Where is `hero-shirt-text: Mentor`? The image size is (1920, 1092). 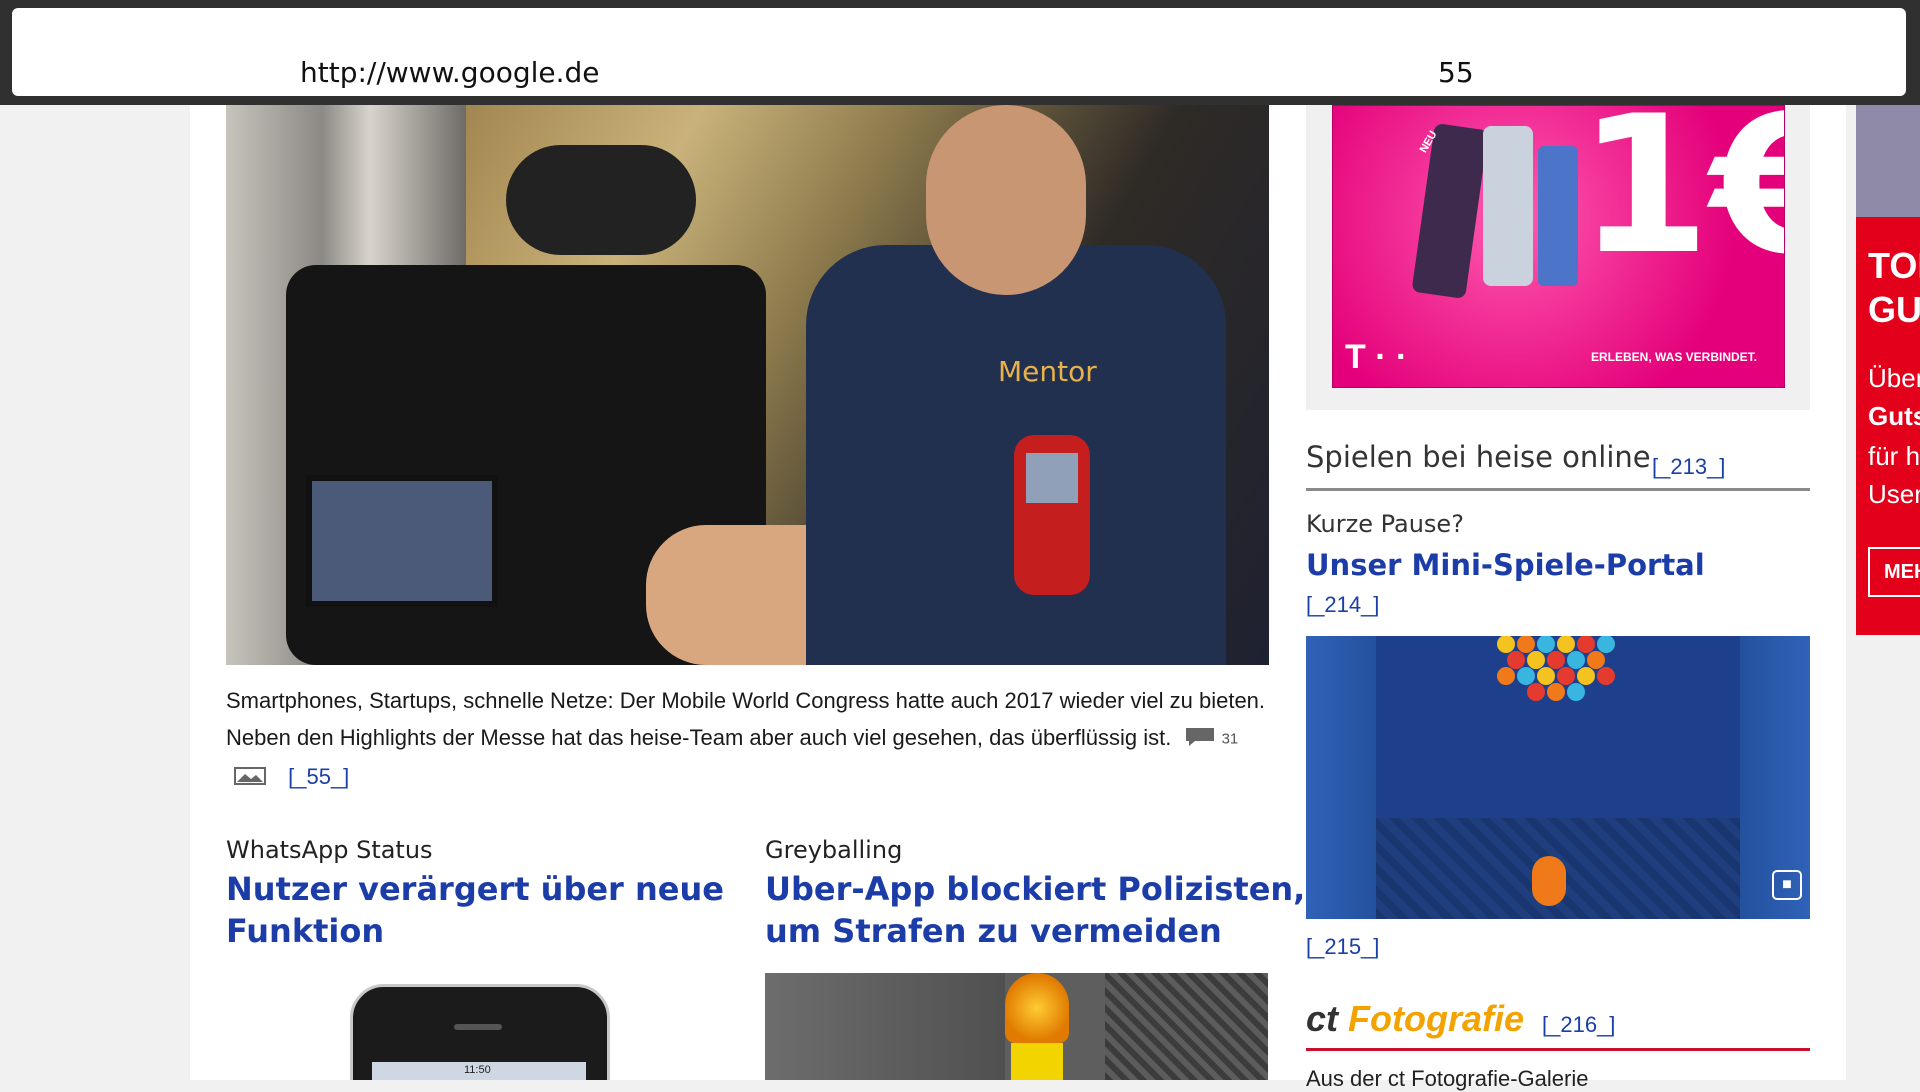 hero-shirt-text: Mentor is located at coordinates (1047, 371).